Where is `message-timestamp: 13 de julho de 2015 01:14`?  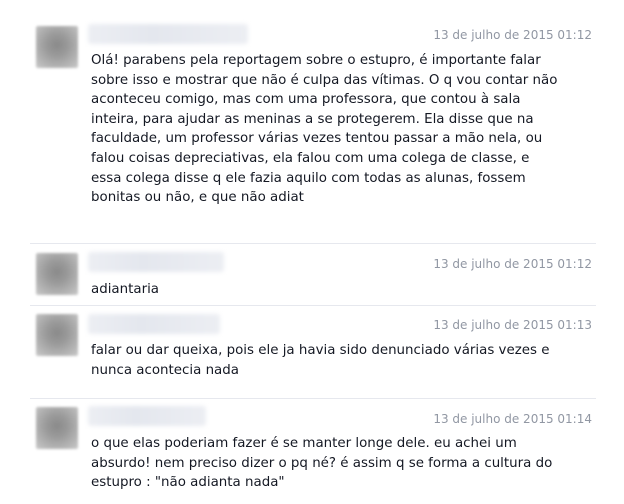
message-timestamp: 13 de julho de 2015 01:14 is located at coordinates (512, 419).